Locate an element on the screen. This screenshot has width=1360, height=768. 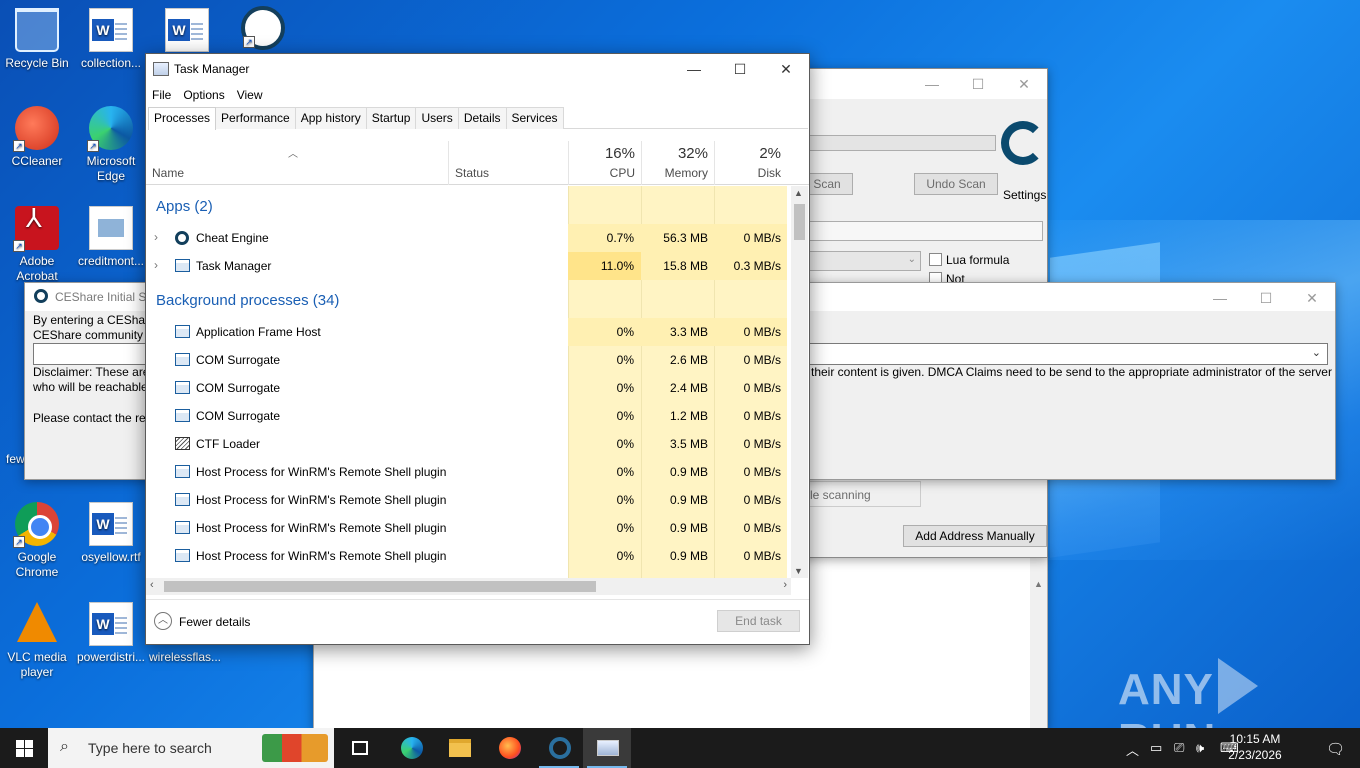
process-memory: 0.9 MB is located at coordinates (688, 500).